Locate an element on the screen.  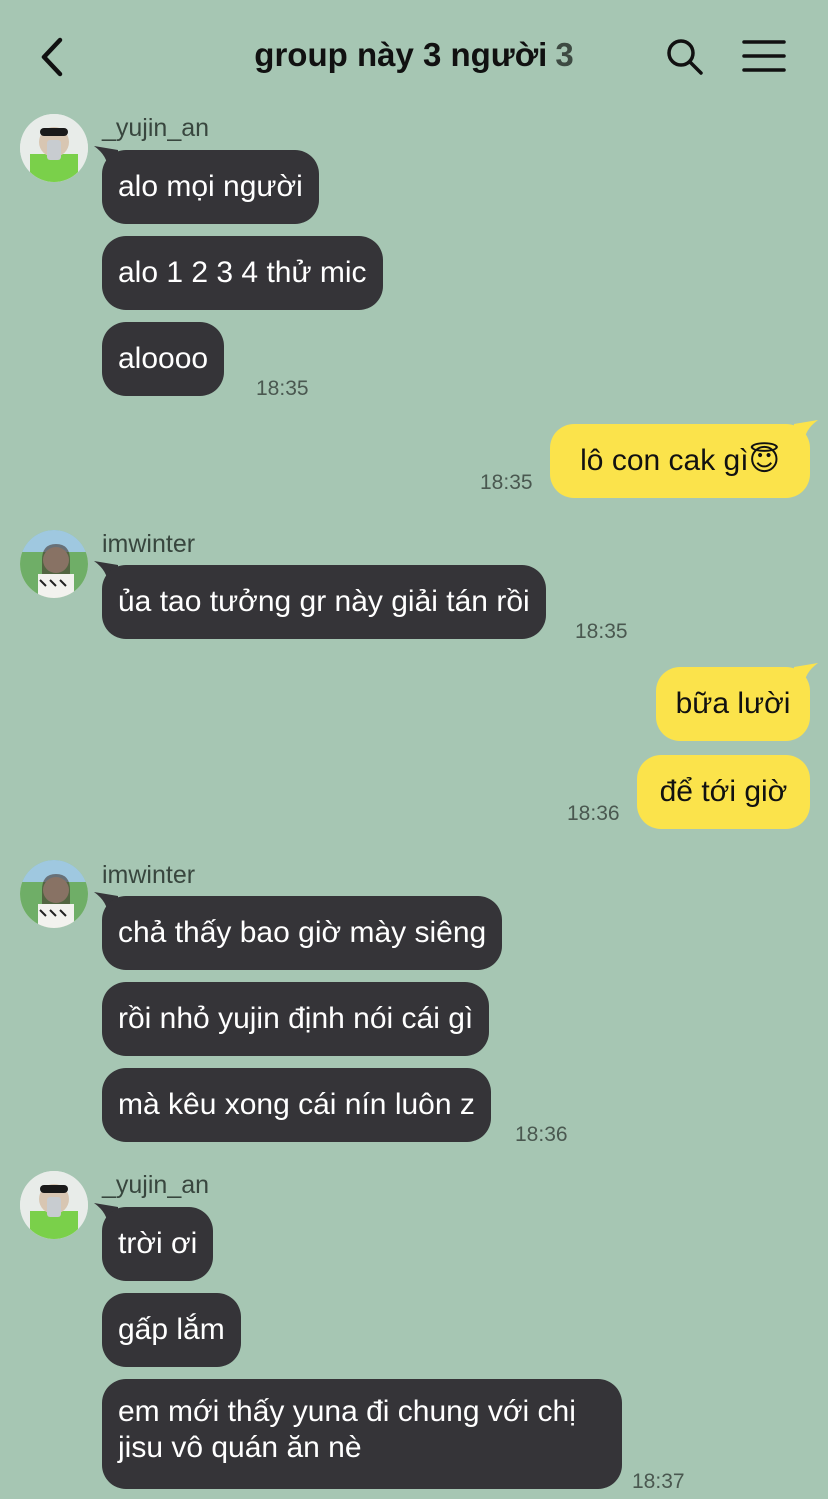
search-icon is located at coordinates (684, 56).